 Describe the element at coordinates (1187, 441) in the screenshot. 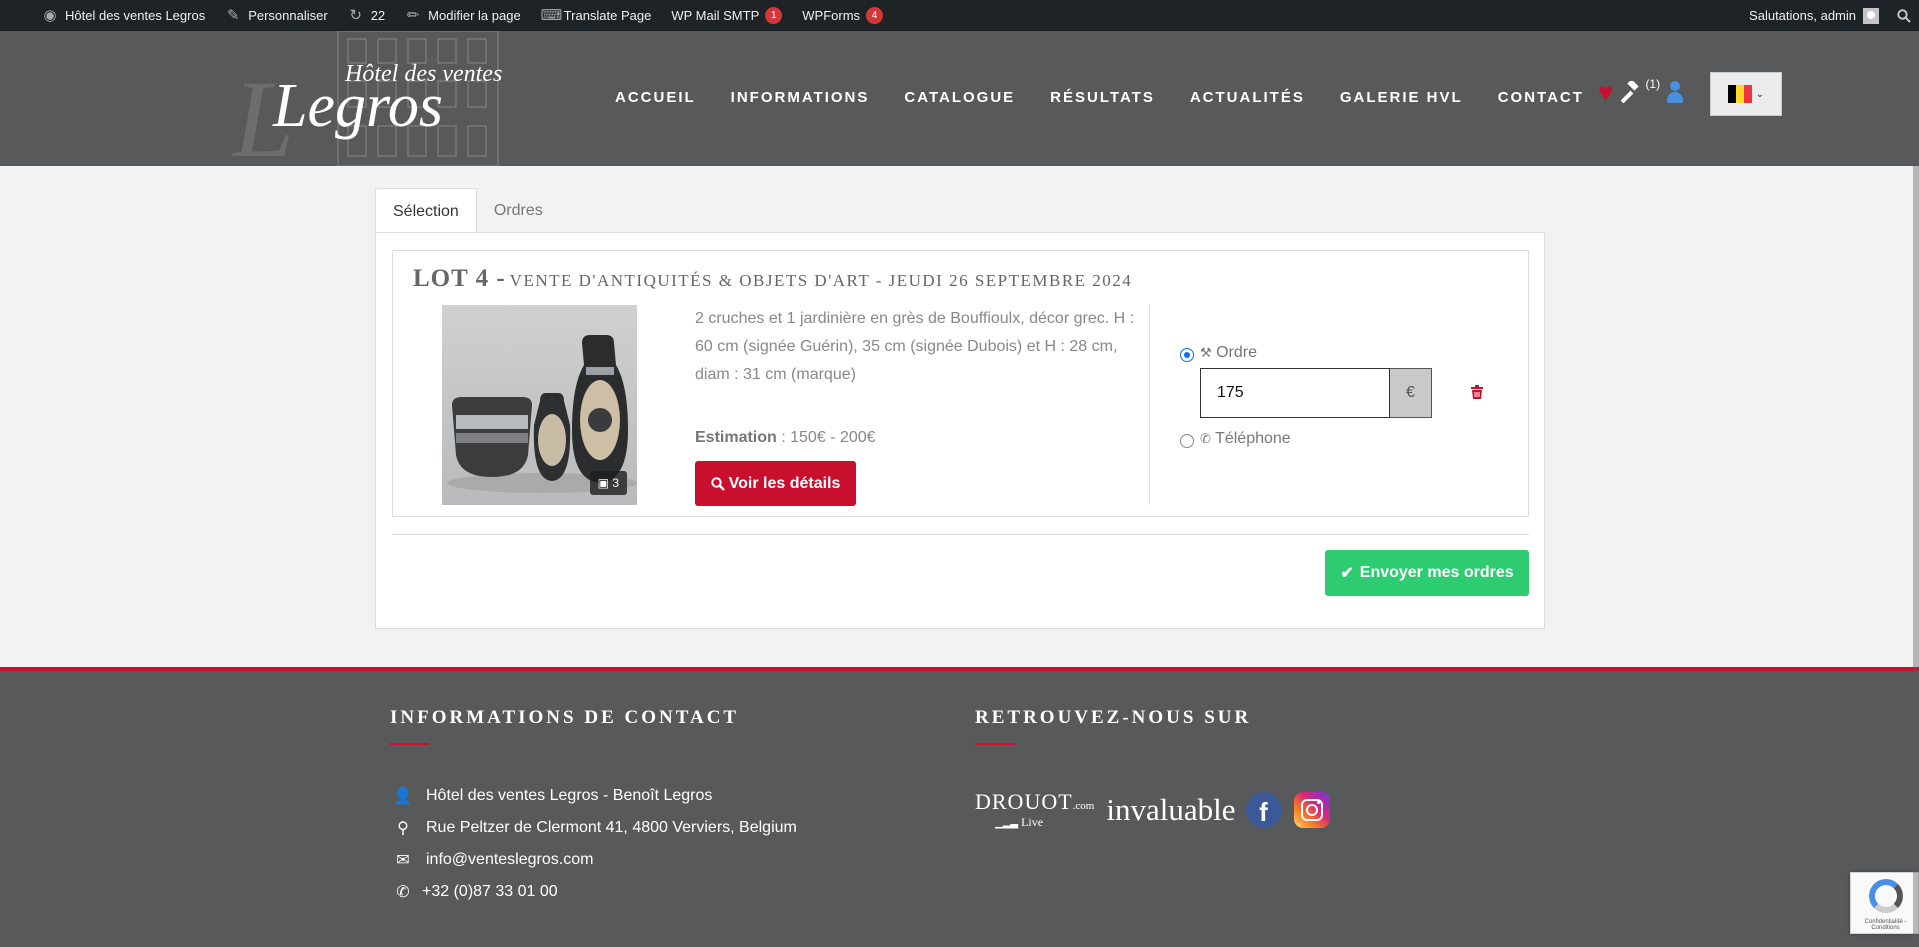

I see `phone-radio` at that location.